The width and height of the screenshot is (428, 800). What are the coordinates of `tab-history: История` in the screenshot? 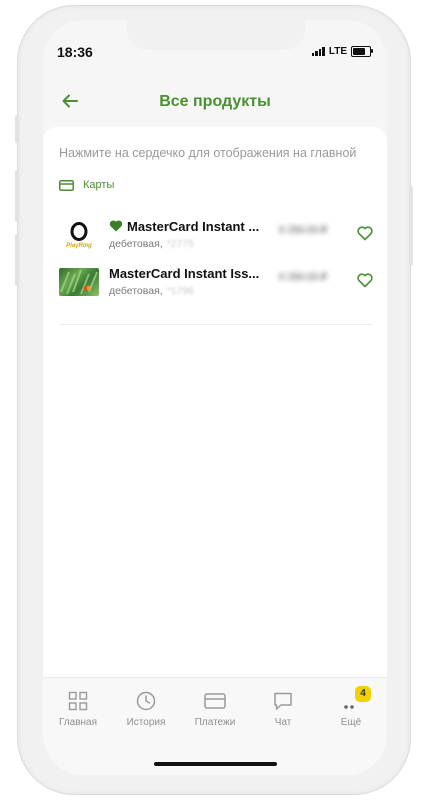 It's located at (146, 709).